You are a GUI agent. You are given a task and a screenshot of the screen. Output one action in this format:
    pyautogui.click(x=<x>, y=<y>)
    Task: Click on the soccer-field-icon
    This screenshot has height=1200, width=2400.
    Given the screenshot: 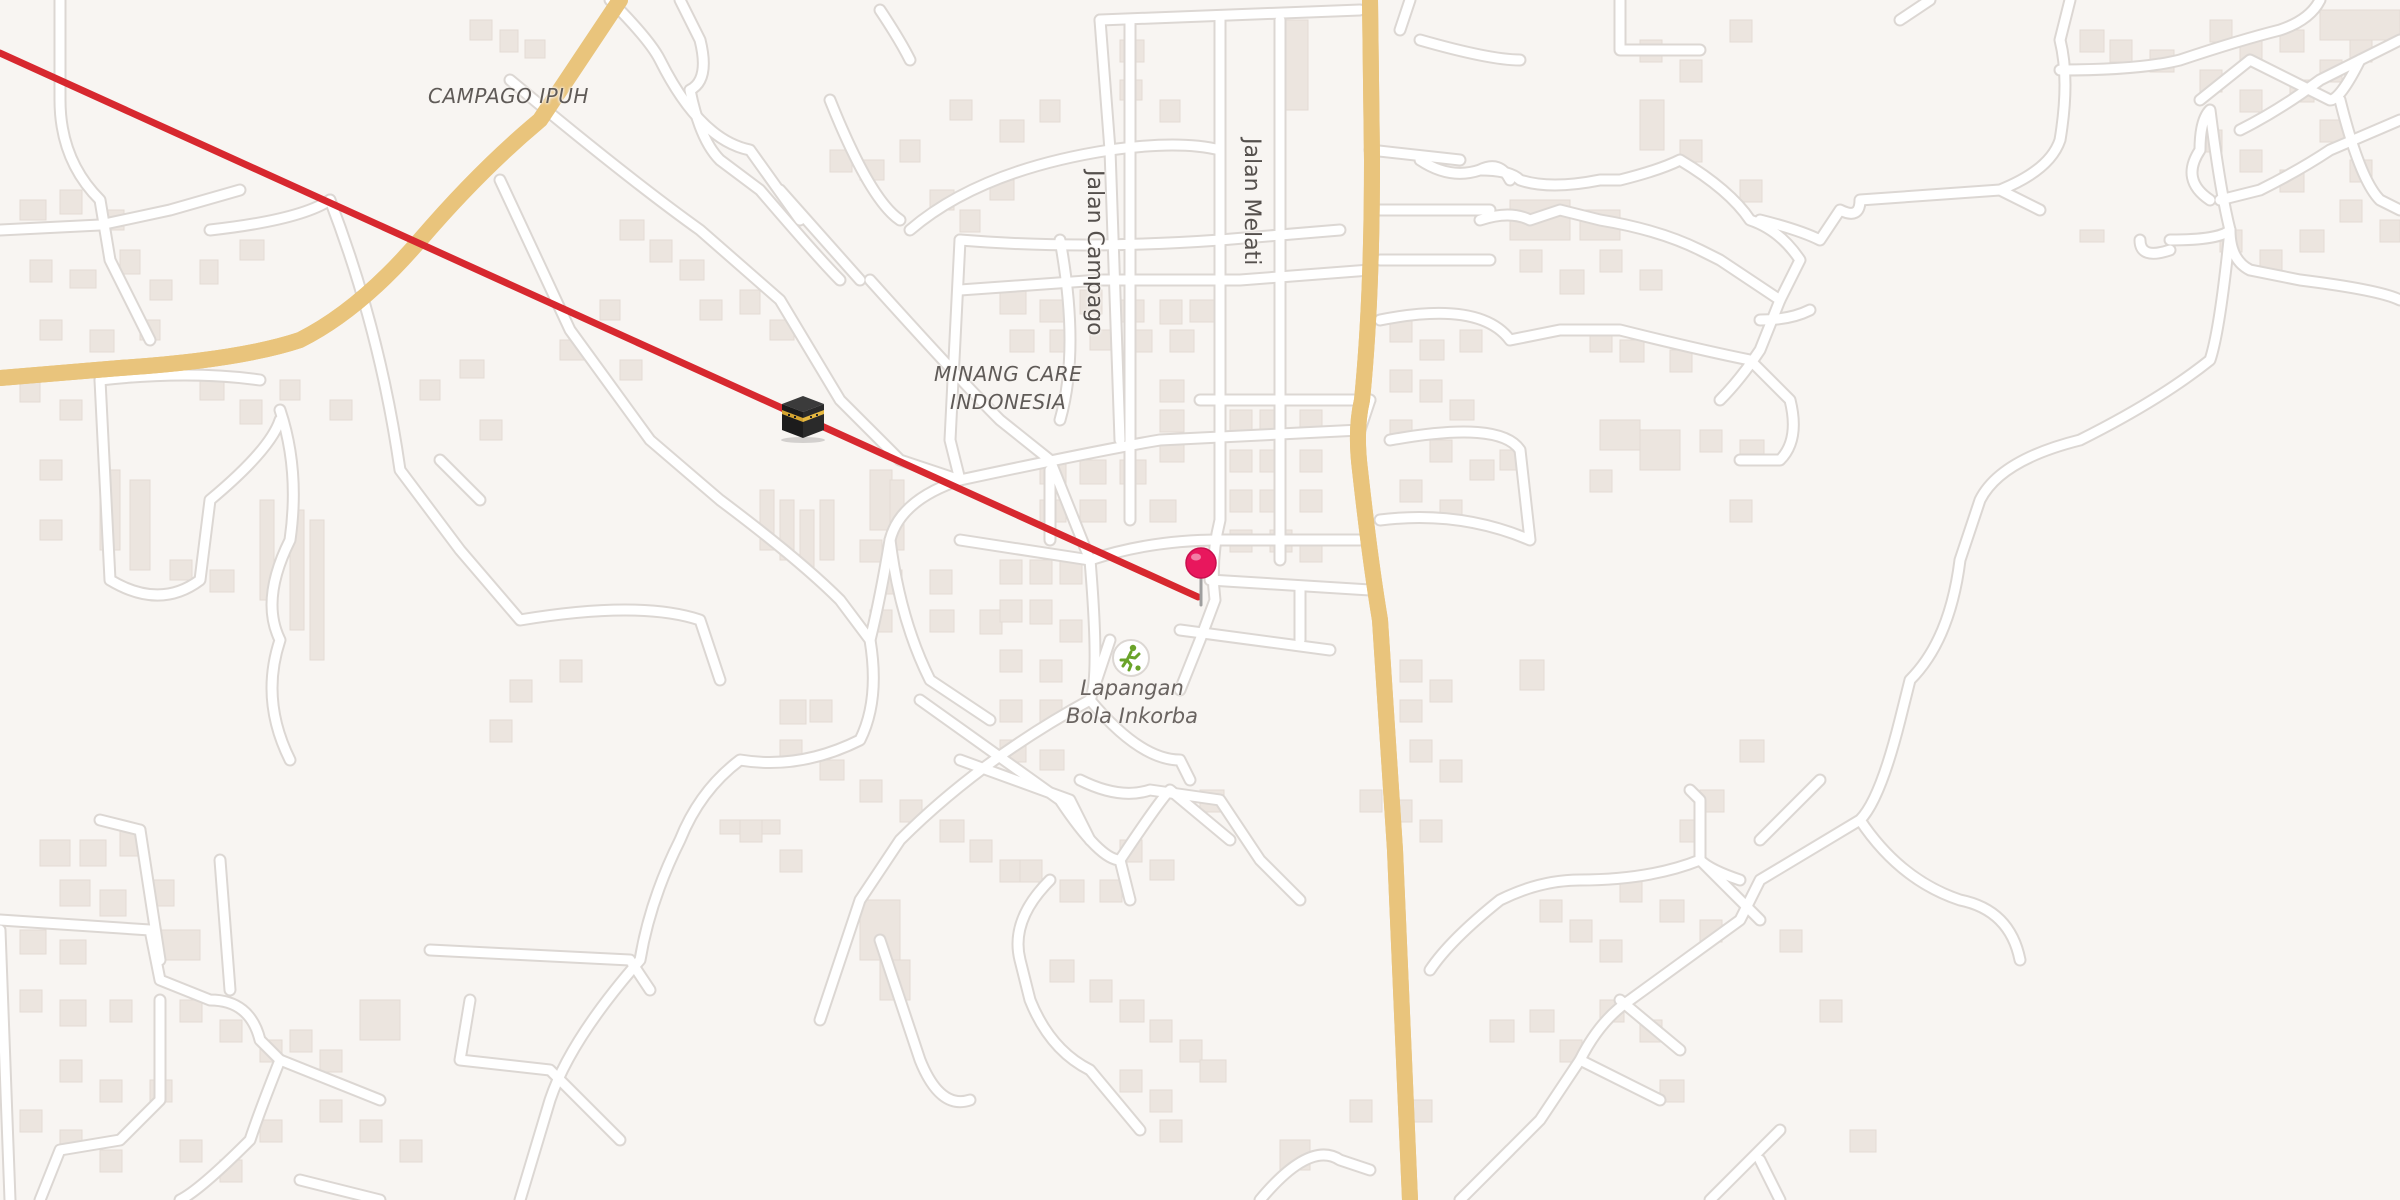 What is the action you would take?
    pyautogui.click(x=1131, y=658)
    